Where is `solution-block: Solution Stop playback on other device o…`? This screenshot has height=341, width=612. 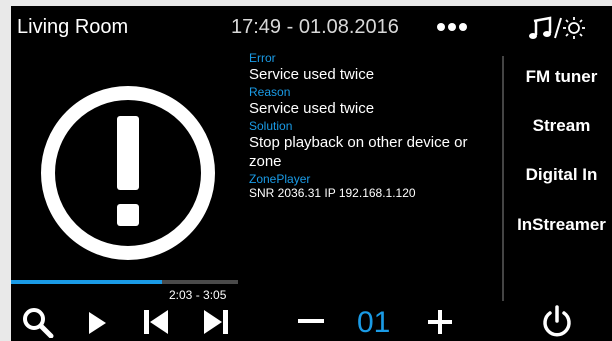
solution-block: Solution Stop playback on other device o… is located at coordinates (374, 145).